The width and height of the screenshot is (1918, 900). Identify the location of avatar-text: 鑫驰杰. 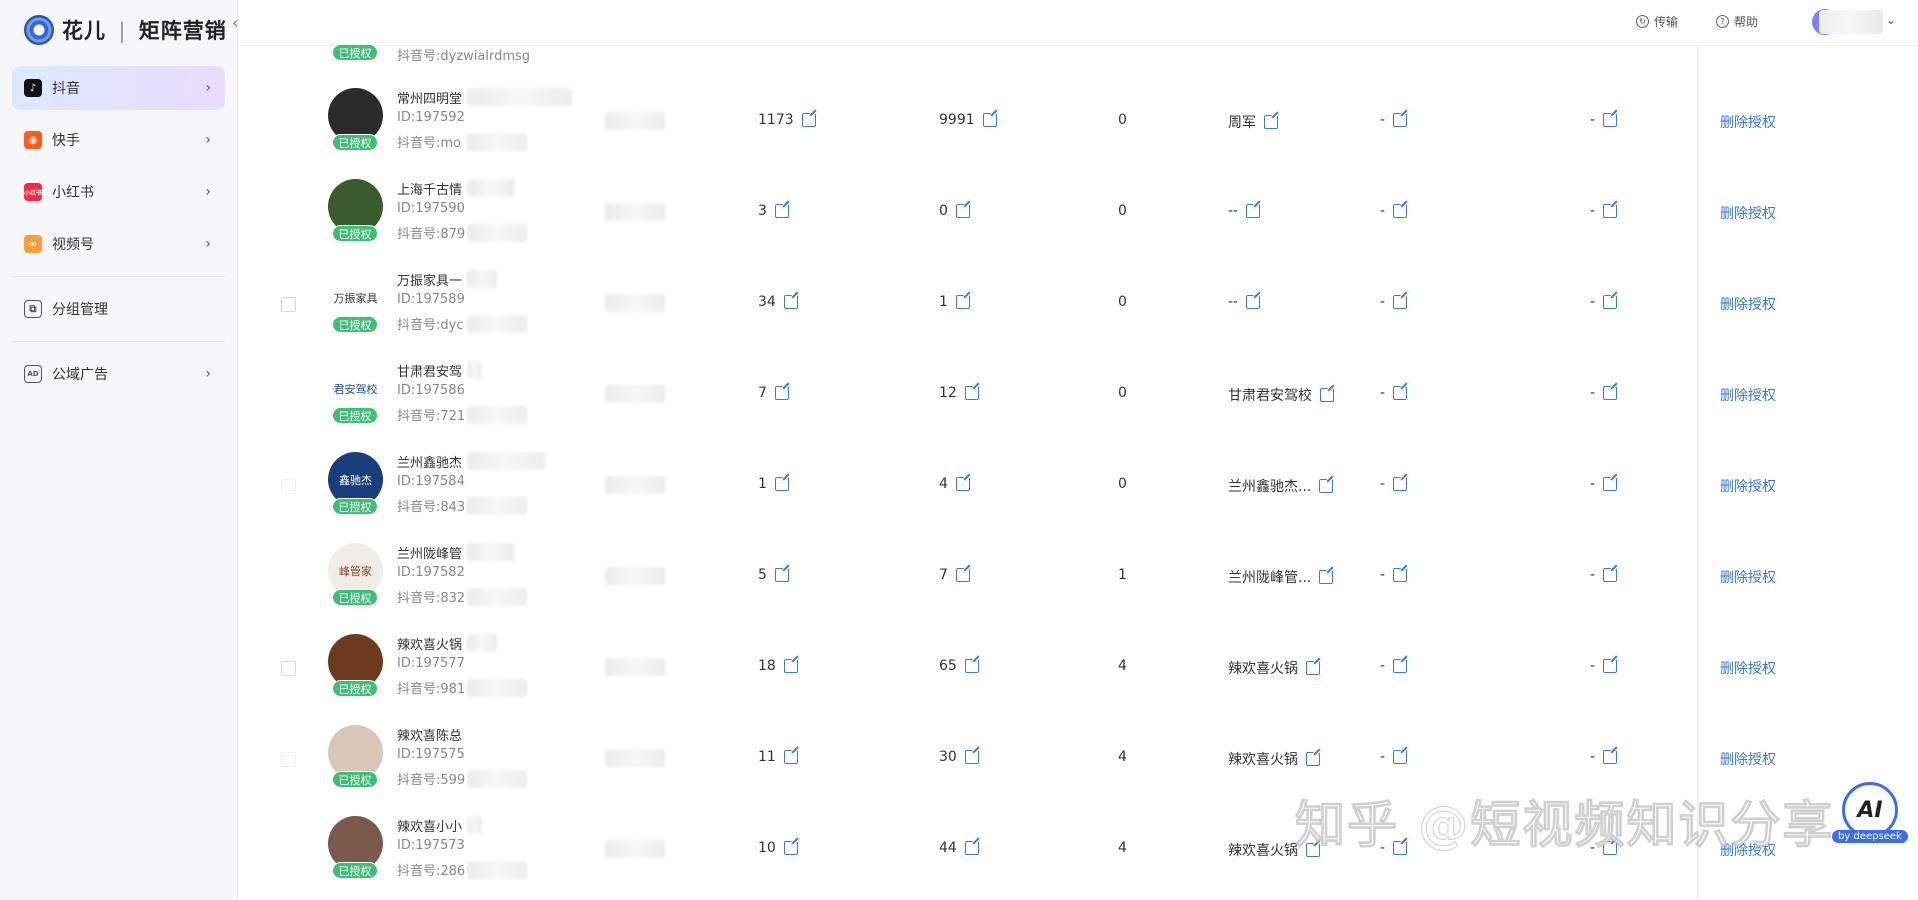
(355, 480).